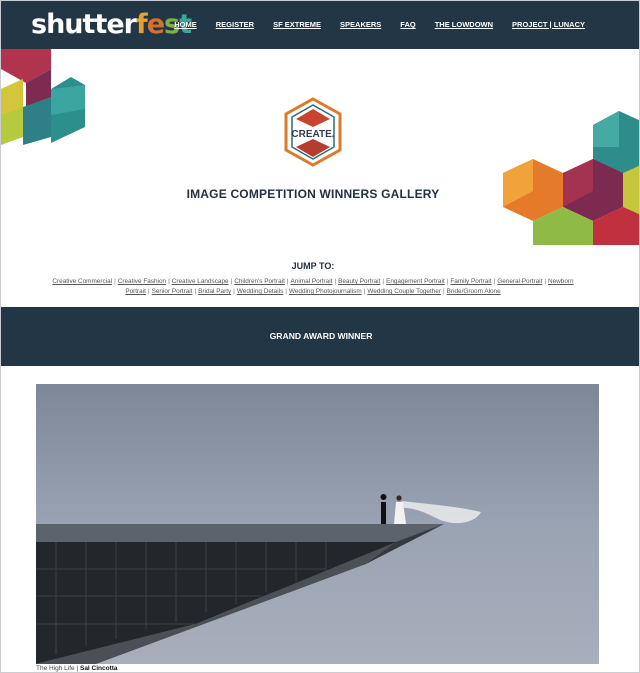  Describe the element at coordinates (404, 291) in the screenshot. I see `jump-link: Wedding Couple Together` at that location.